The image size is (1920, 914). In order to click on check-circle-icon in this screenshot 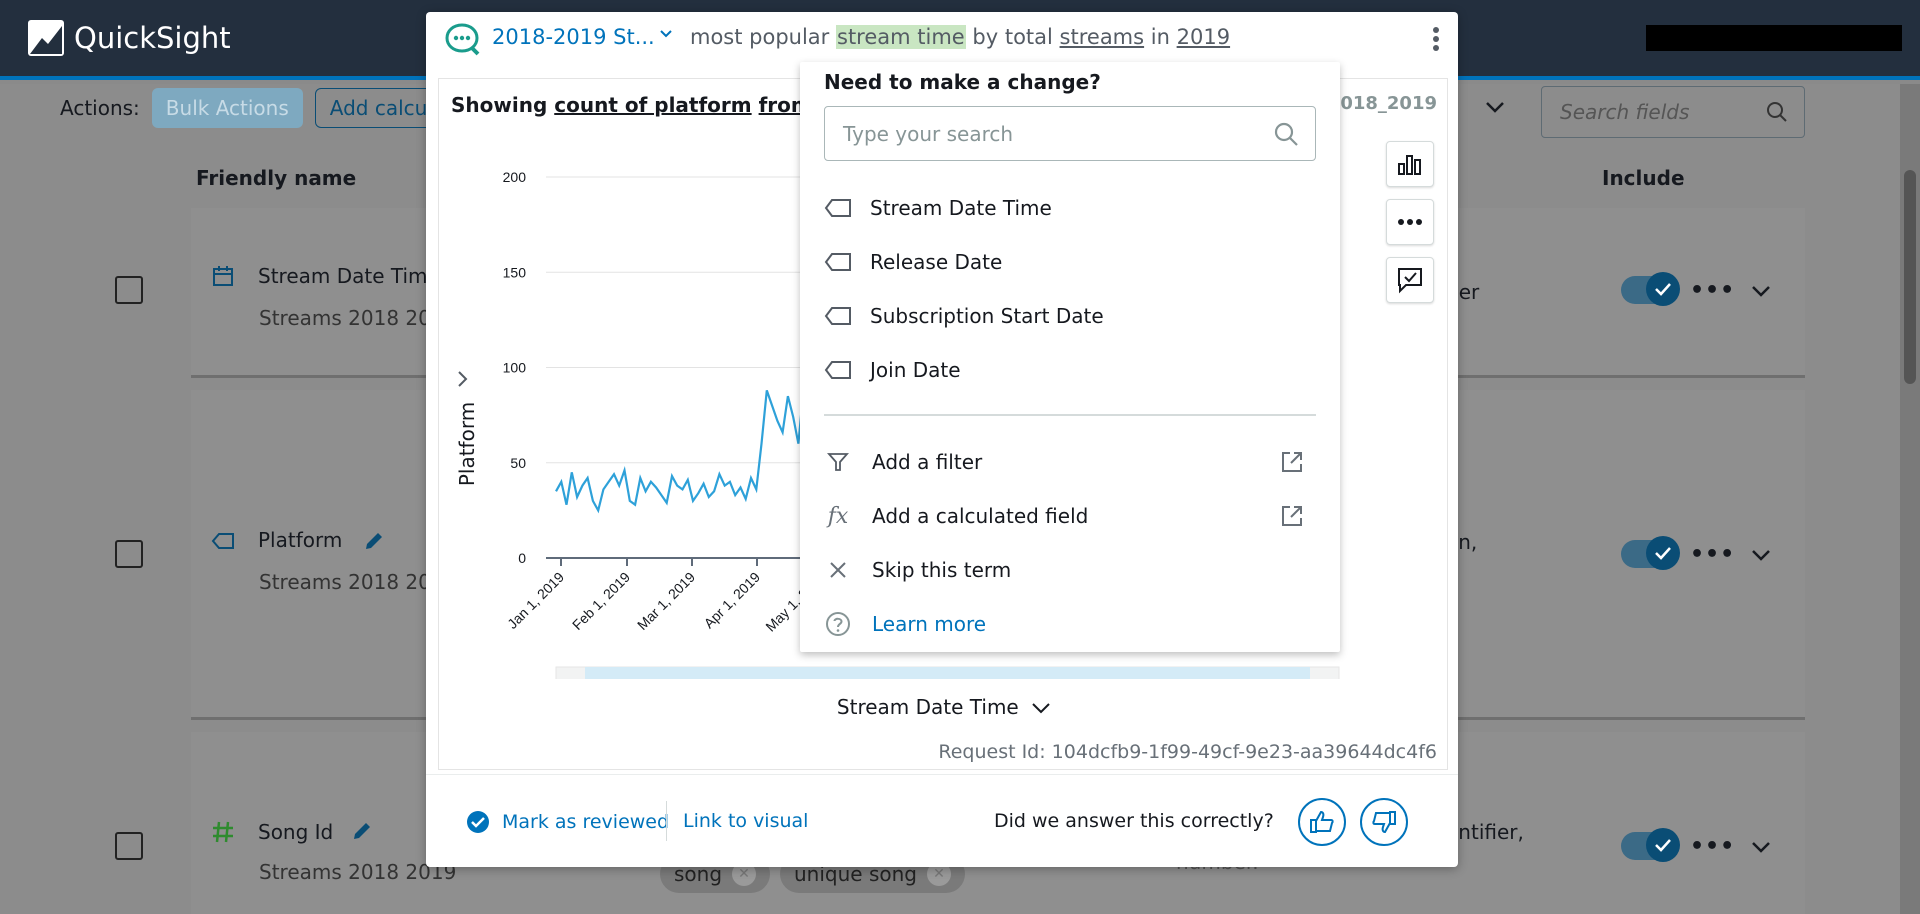, I will do `click(478, 822)`.